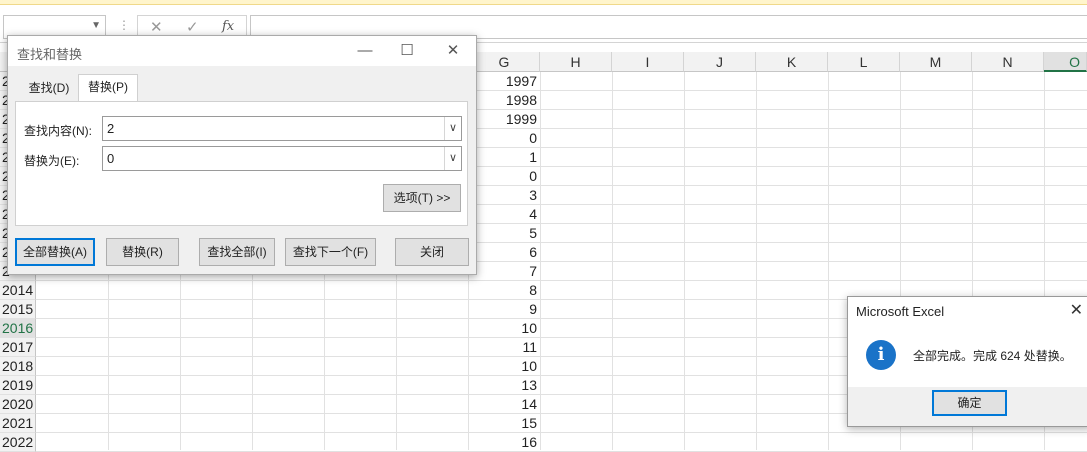  I want to click on dialog-titlebar: 查找和替换 — ☐ ✕, so click(242, 51).